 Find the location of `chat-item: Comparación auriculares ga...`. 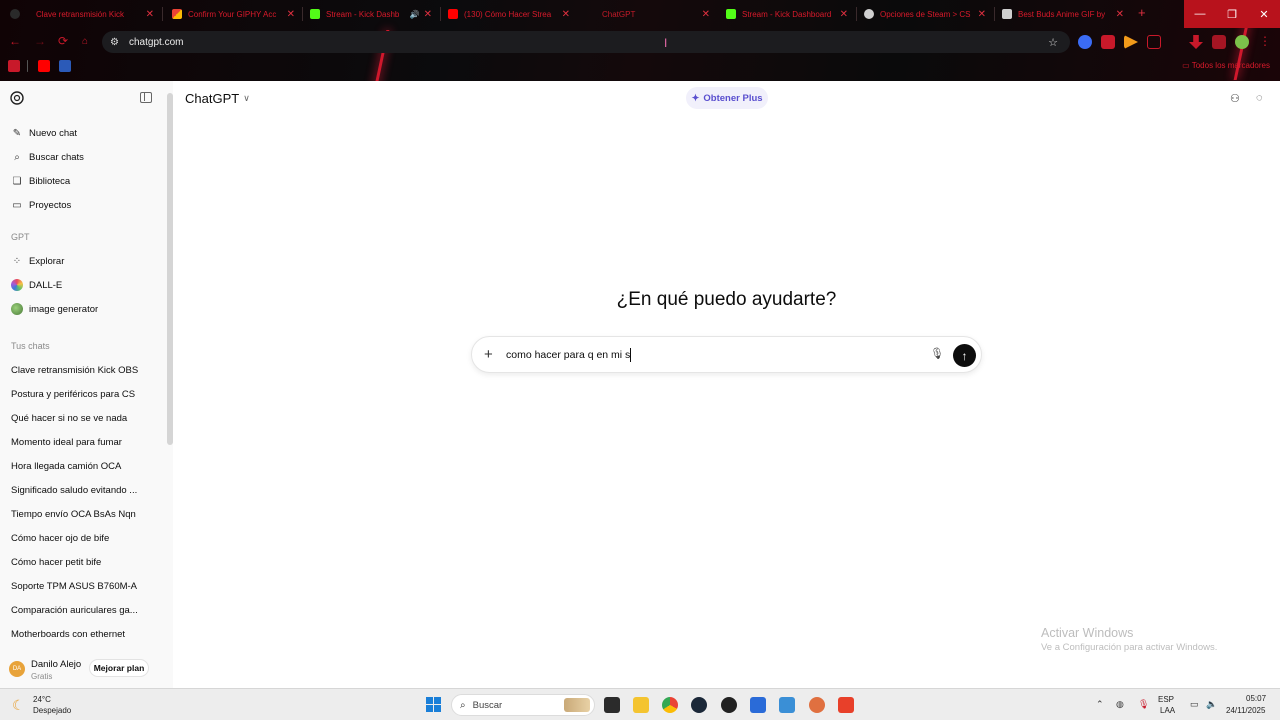

chat-item: Comparación auriculares ga... is located at coordinates (74, 610).